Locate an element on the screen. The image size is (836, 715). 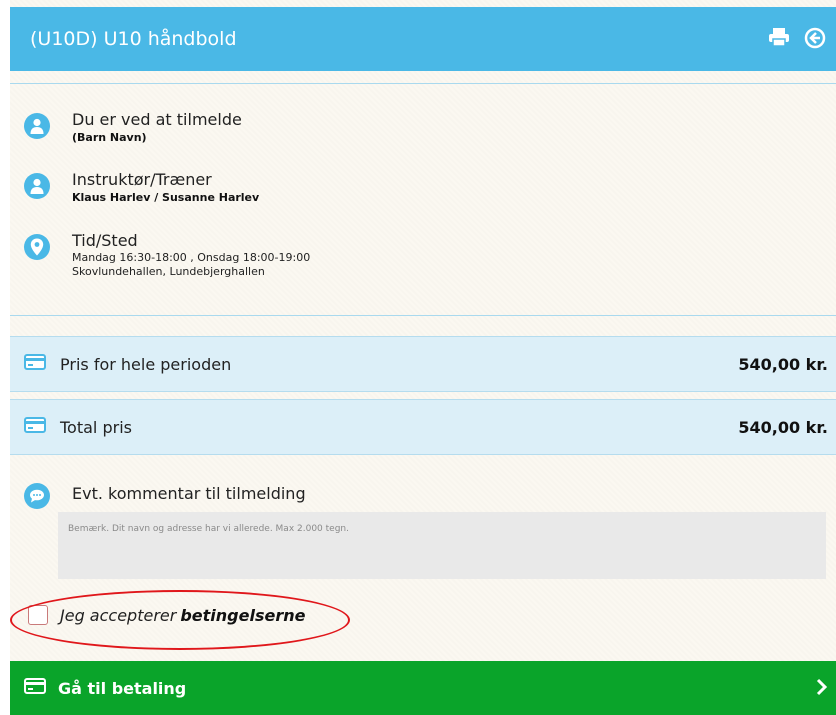
comment-section: Evt. kommentar til tilmelding is located at coordinates (165, 494).